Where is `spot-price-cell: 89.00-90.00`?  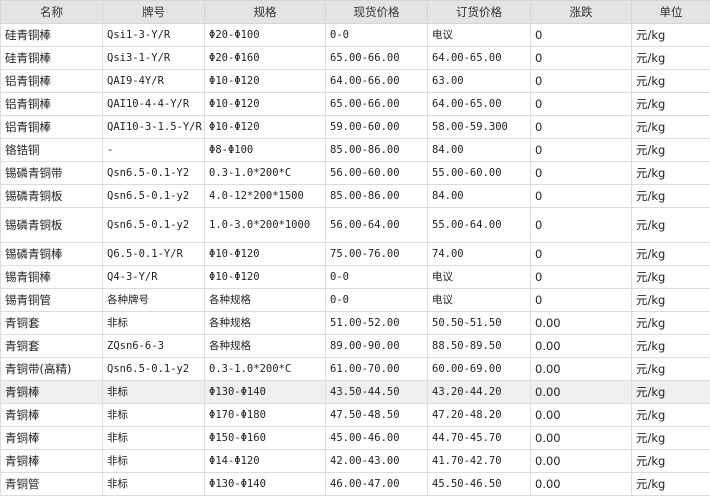
spot-price-cell: 89.00-90.00 is located at coordinates (376, 346).